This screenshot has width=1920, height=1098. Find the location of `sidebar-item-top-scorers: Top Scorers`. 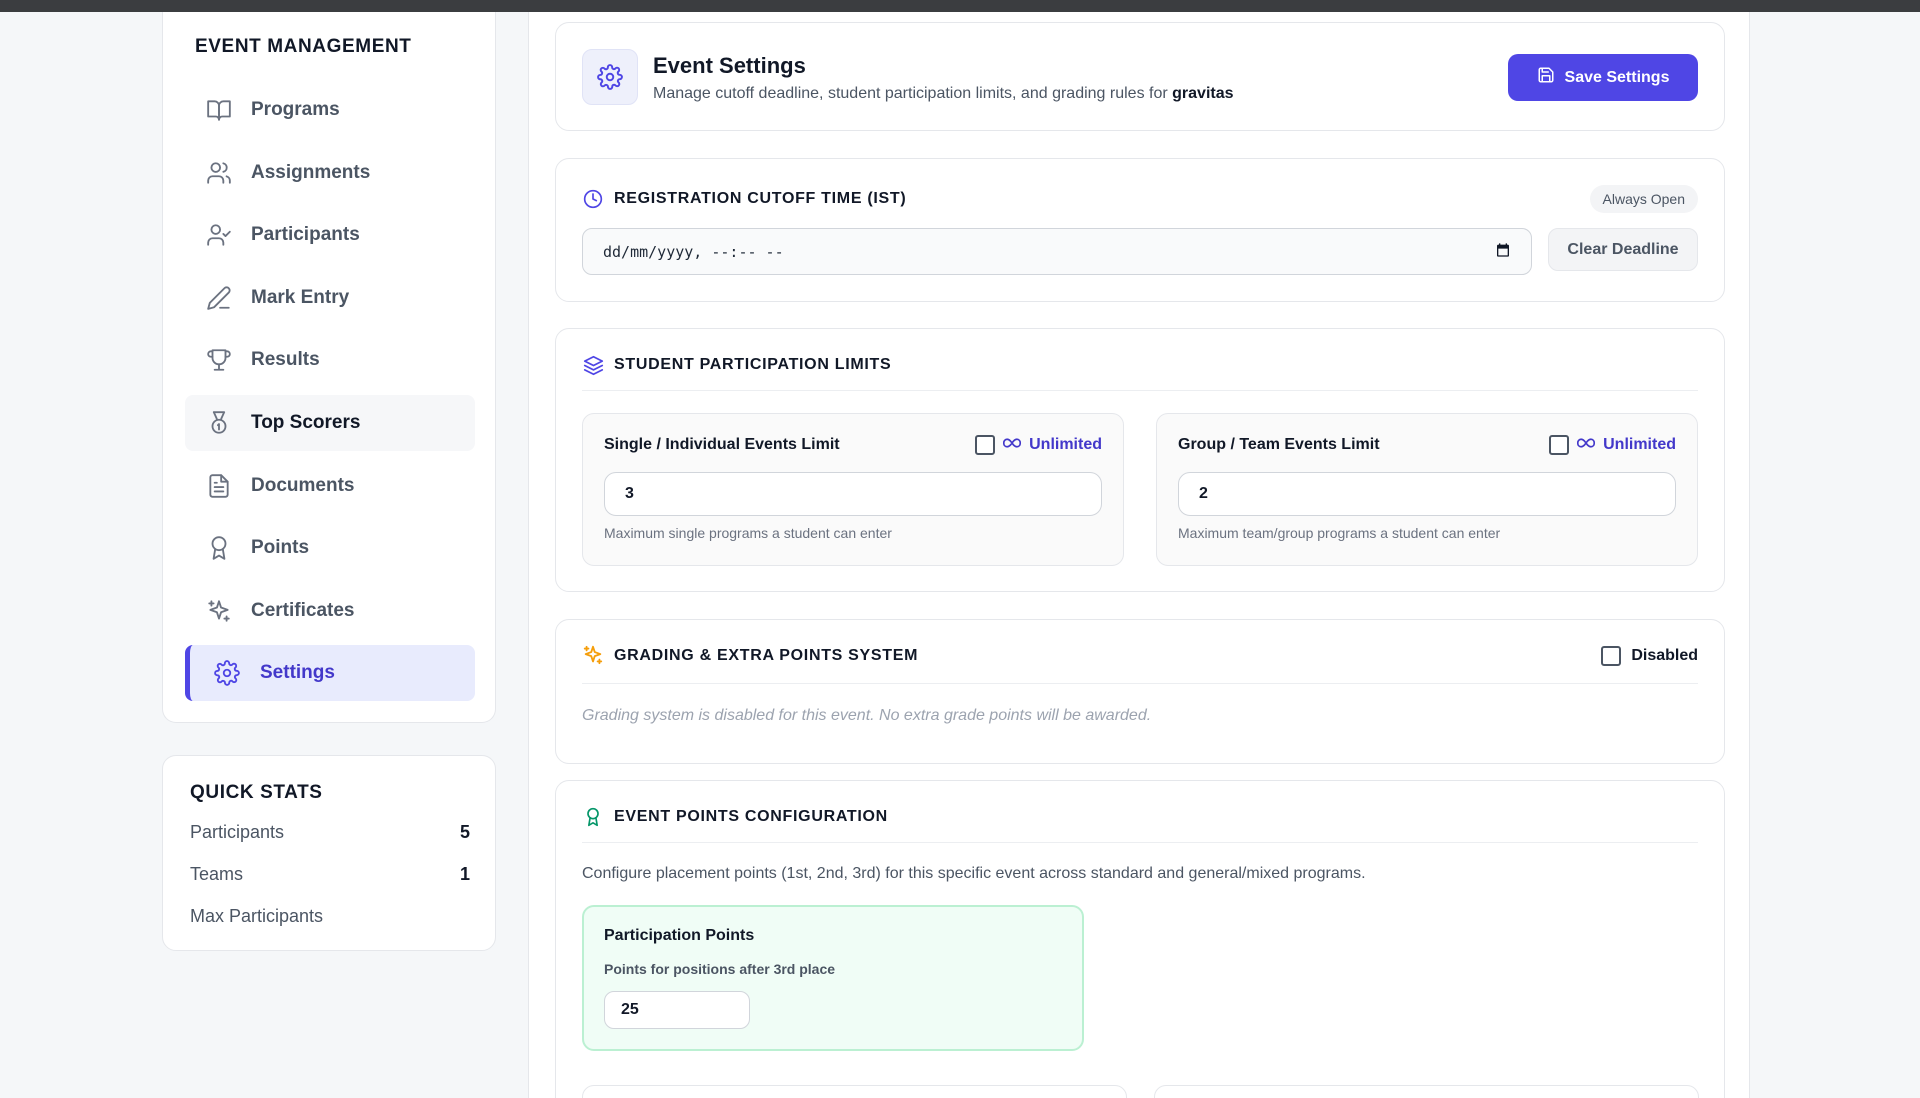

sidebar-item-top-scorers: Top Scorers is located at coordinates (330, 422).